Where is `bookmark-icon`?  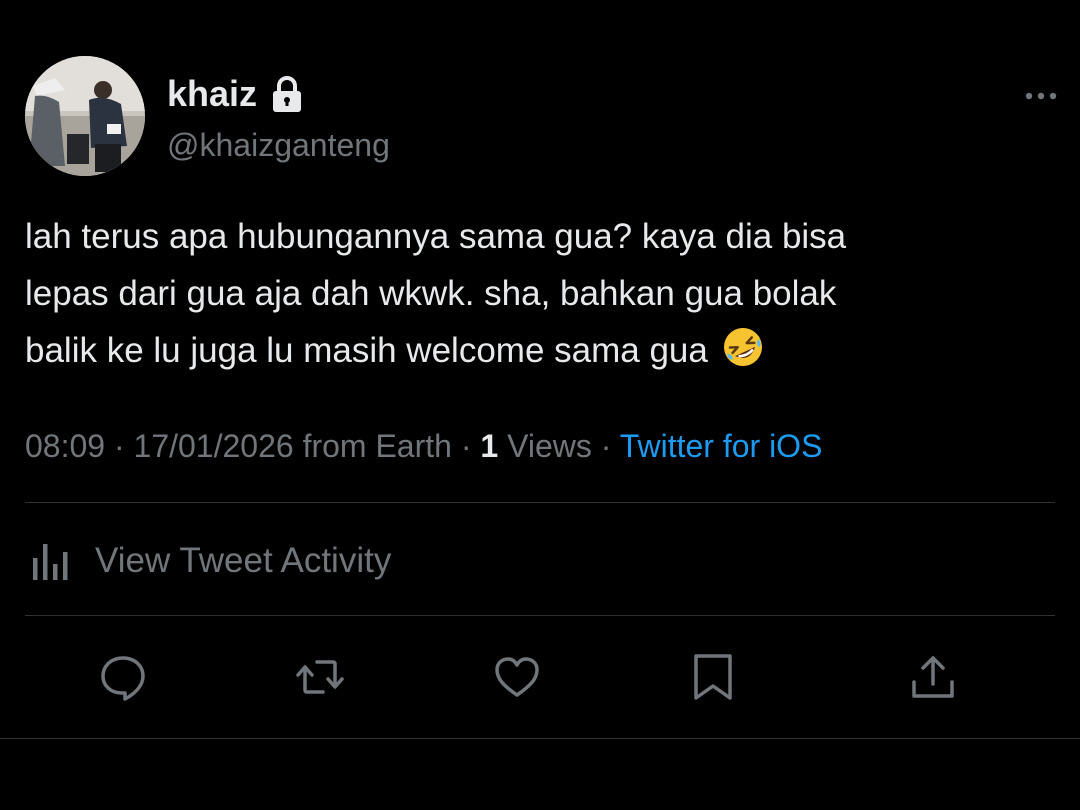 bookmark-icon is located at coordinates (713, 677).